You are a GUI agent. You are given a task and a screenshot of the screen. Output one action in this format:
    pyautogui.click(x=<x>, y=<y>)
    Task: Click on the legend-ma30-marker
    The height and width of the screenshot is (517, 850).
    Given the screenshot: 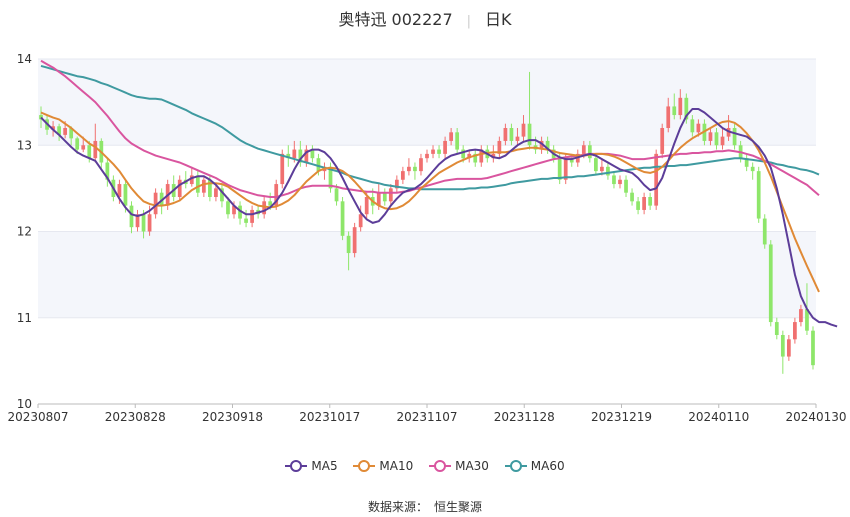 What is the action you would take?
    pyautogui.click(x=440, y=466)
    